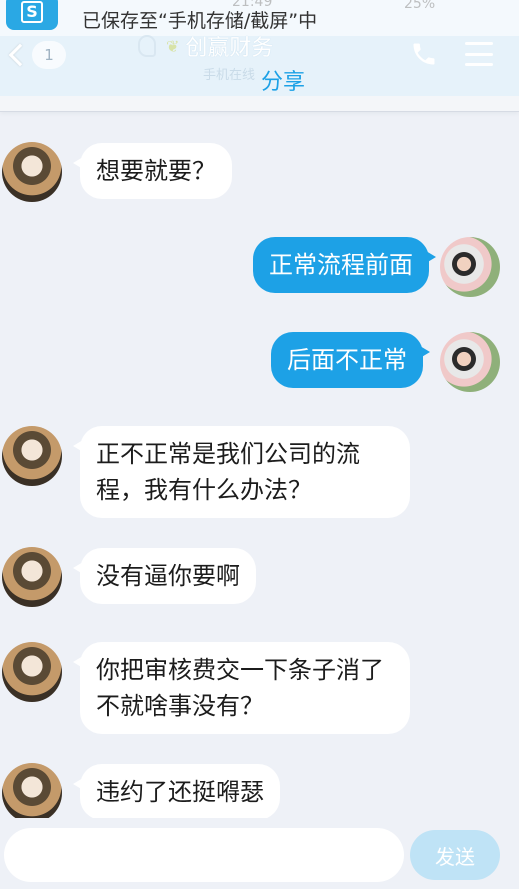 The height and width of the screenshot is (889, 519). I want to click on chat-title-row: ❦ 创赢财务, so click(238, 46).